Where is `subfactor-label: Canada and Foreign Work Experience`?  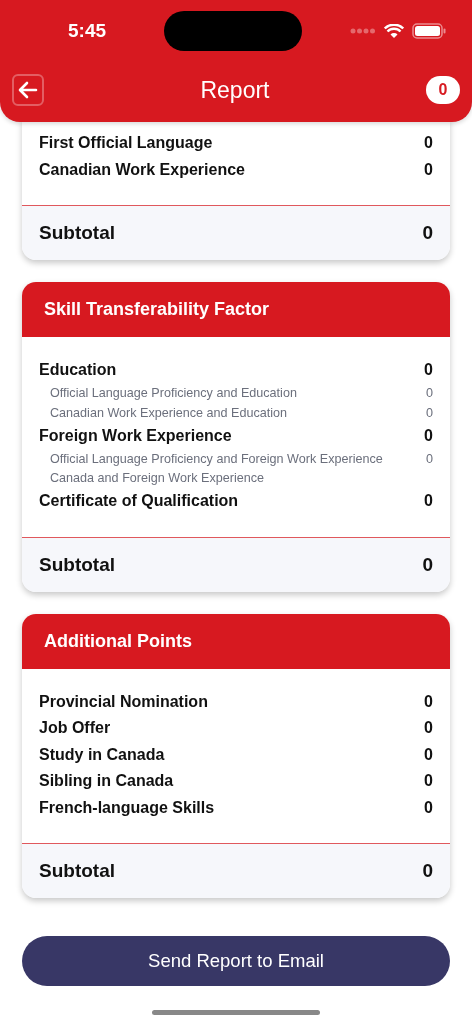
subfactor-label: Canada and Foreign Work Experience is located at coordinates (157, 478).